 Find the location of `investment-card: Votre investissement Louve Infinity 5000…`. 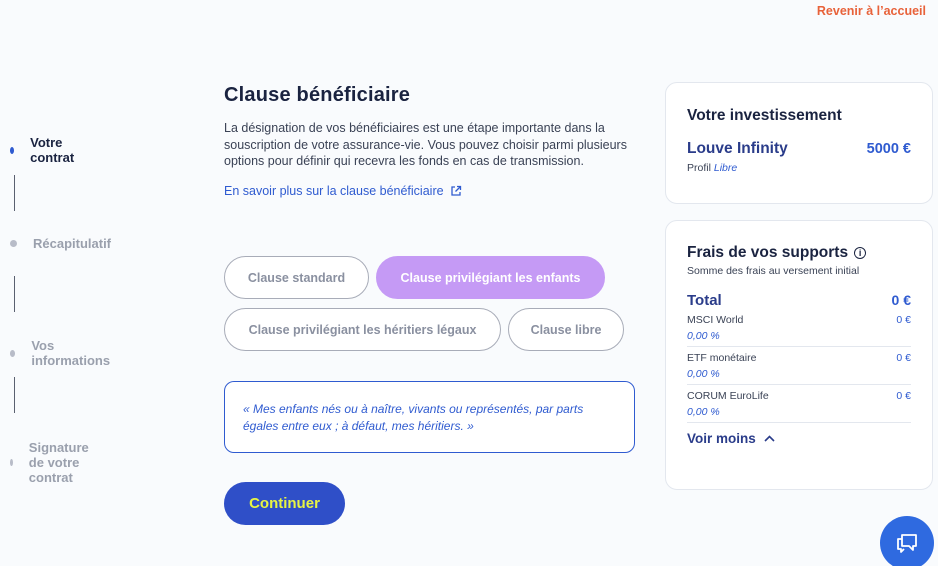

investment-card: Votre investissement Louve Infinity 5000… is located at coordinates (799, 143).